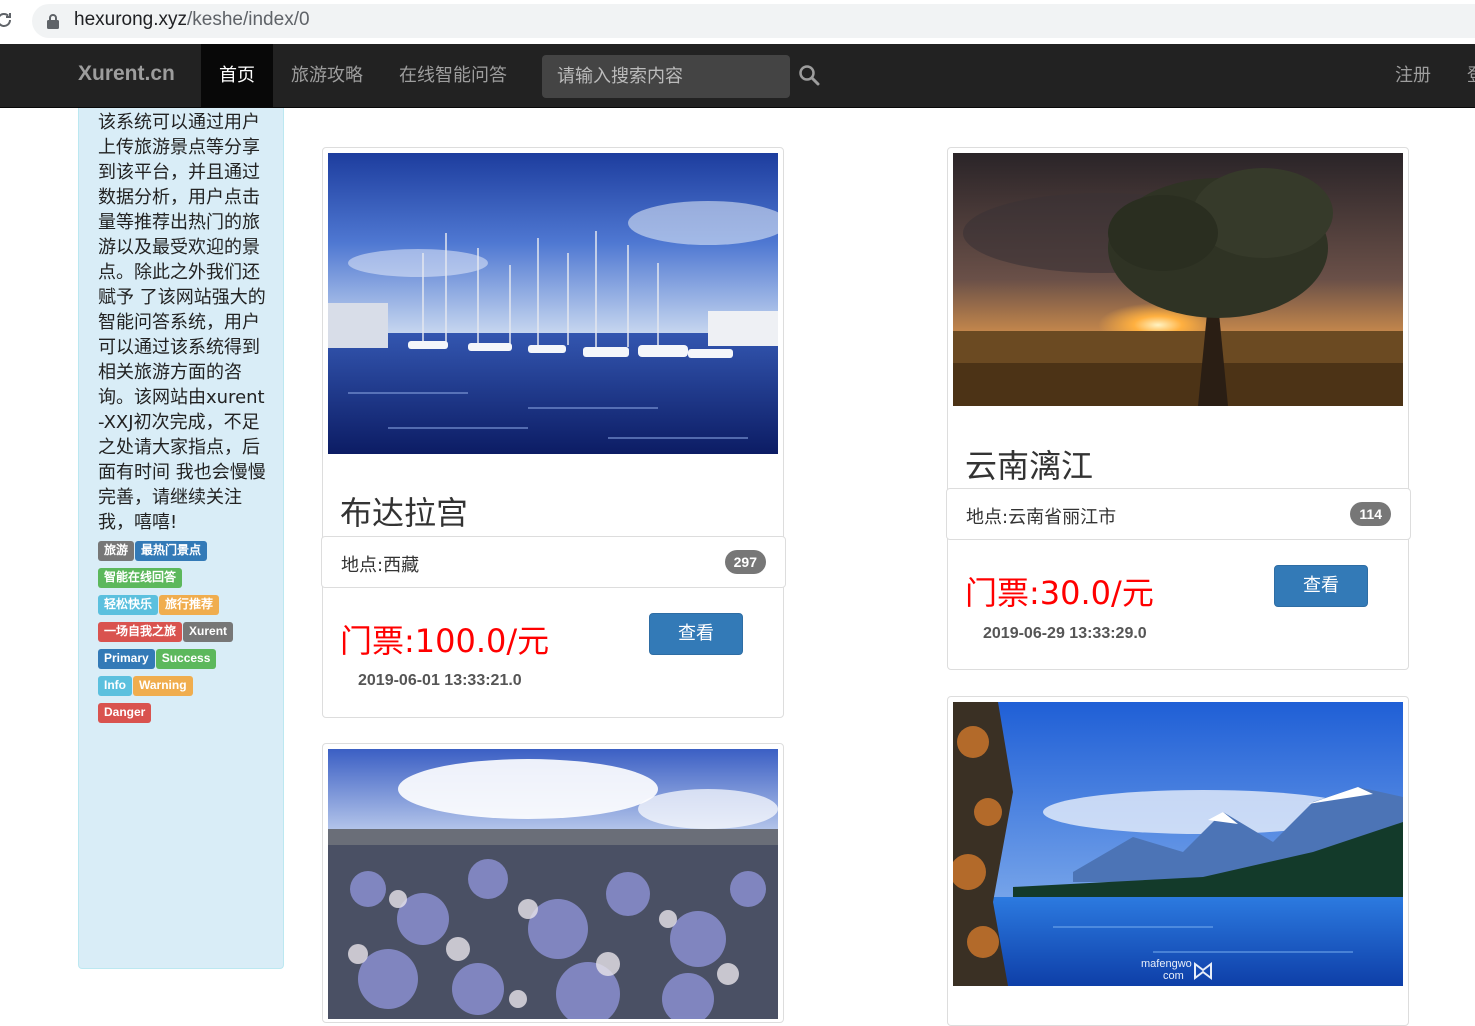 This screenshot has height=1026, width=1475. I want to click on attraction-photo-harbor, so click(553, 303).